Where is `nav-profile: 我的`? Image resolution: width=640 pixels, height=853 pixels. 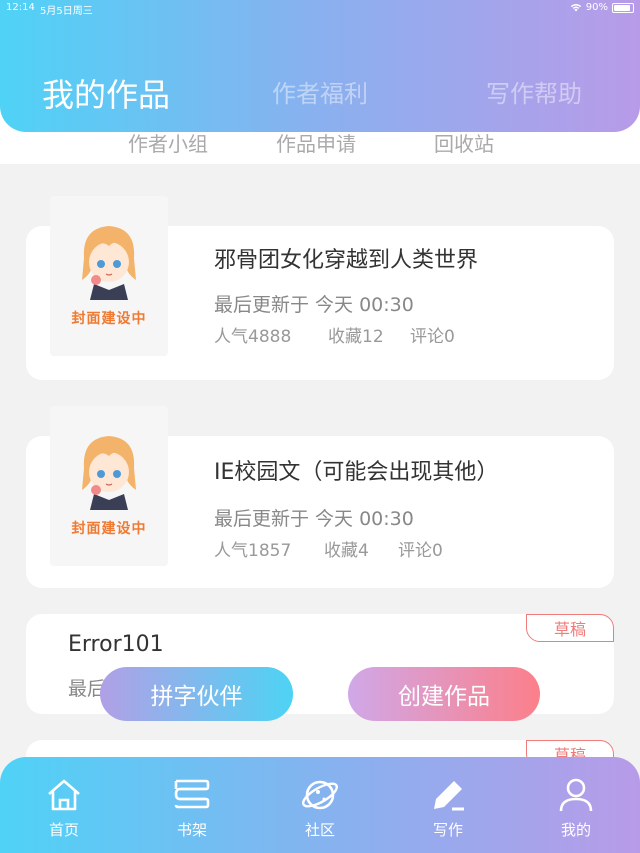 nav-profile: 我的 is located at coordinates (576, 805).